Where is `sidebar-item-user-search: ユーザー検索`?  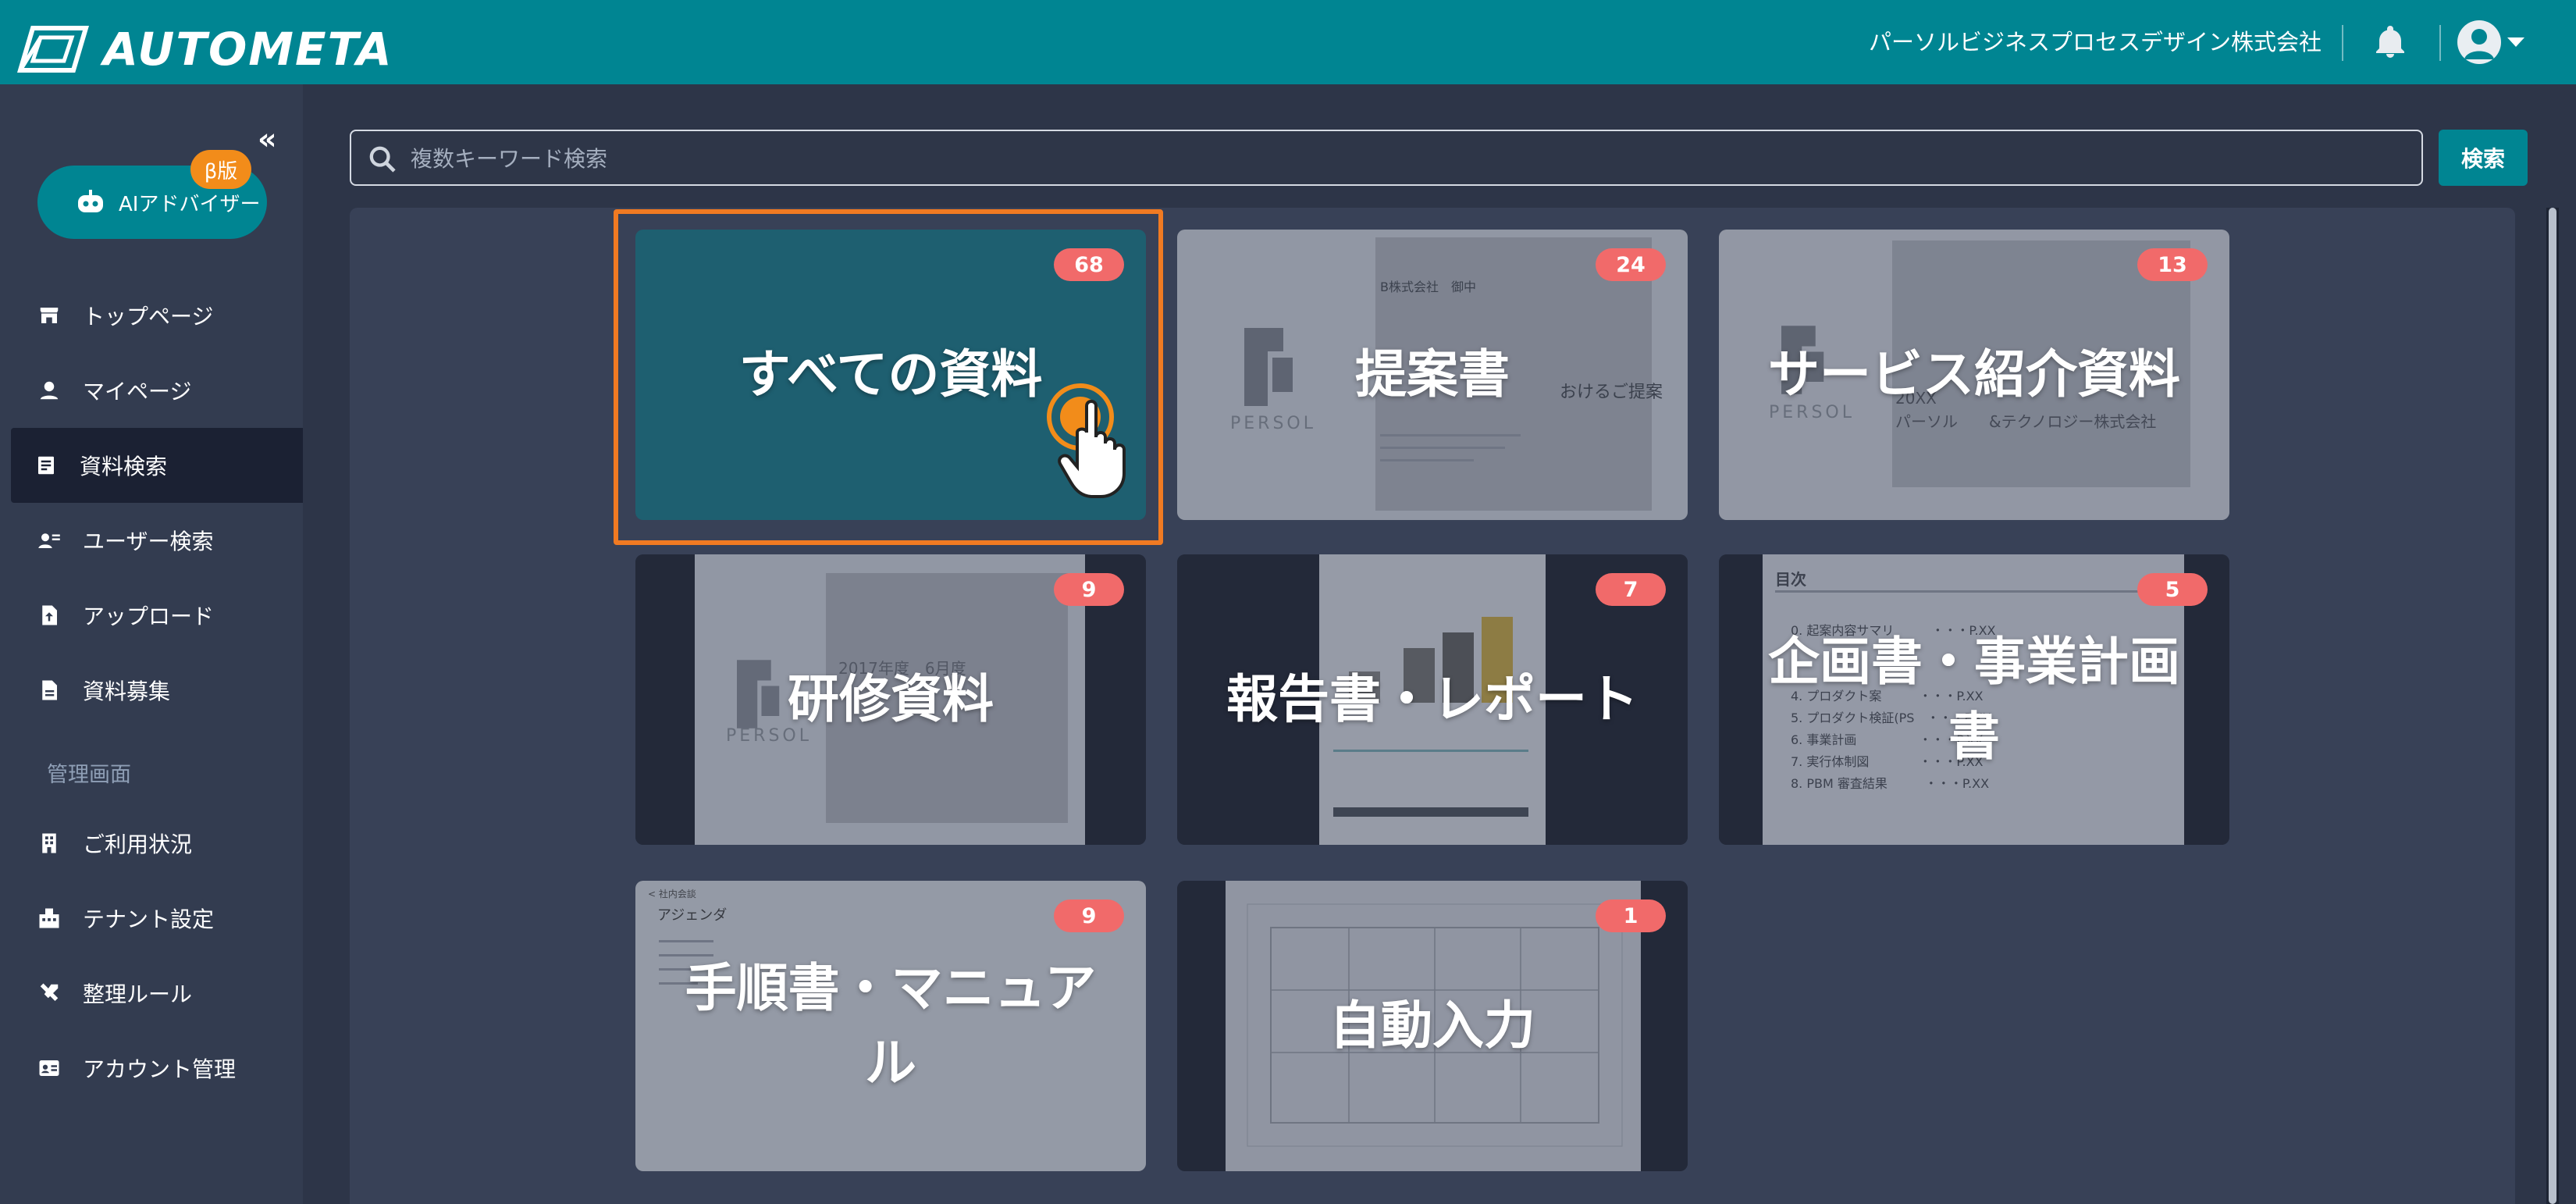
sidebar-item-user-search: ユーザー検索 is located at coordinates (151, 540).